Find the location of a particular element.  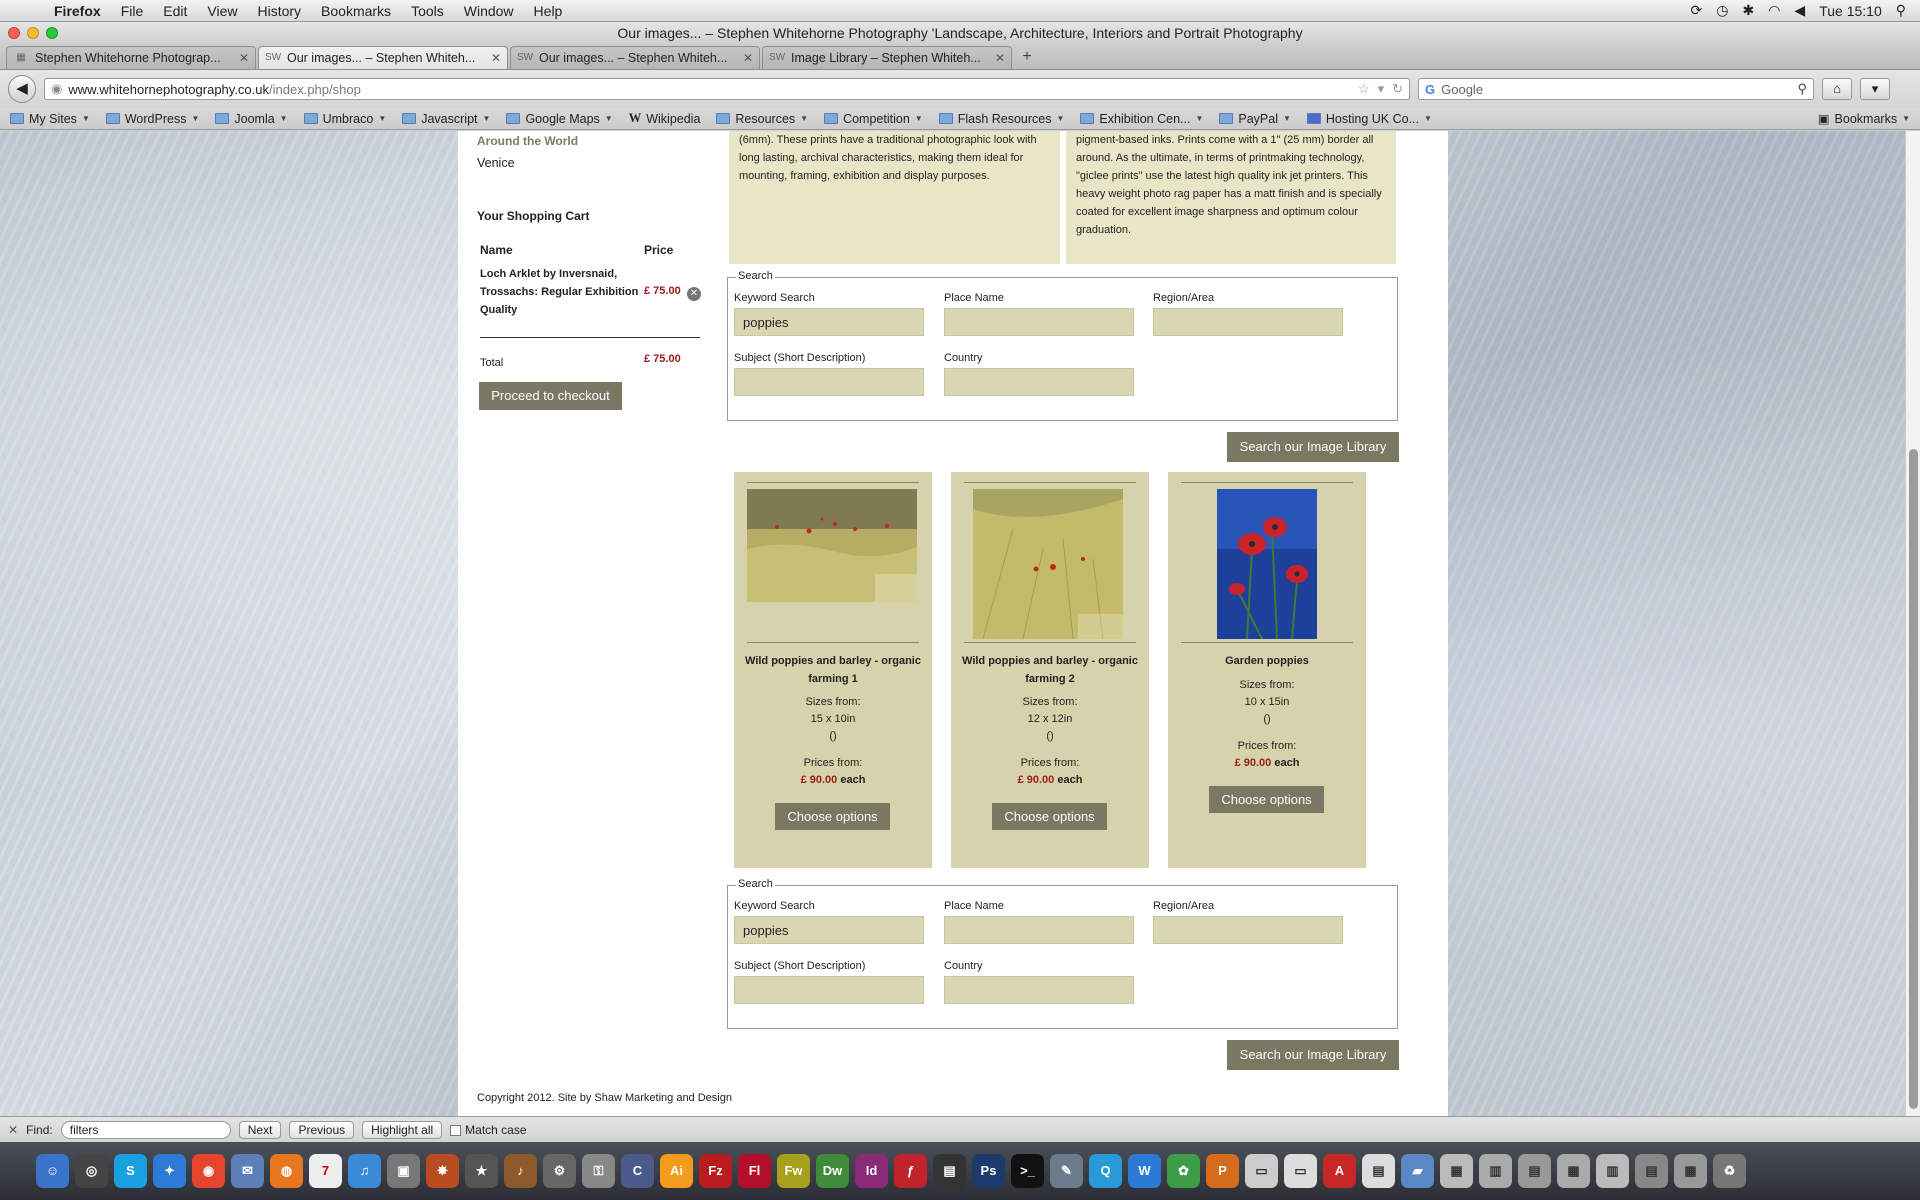

volume-icon: ◀ is located at coordinates (1799, 10).